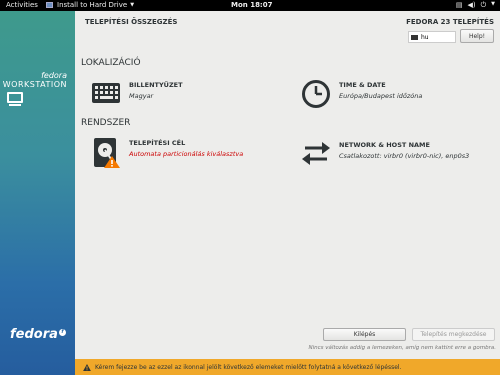 The image size is (500, 375). I want to click on spoke-time-date-title: TIME & DATE, so click(362, 85).